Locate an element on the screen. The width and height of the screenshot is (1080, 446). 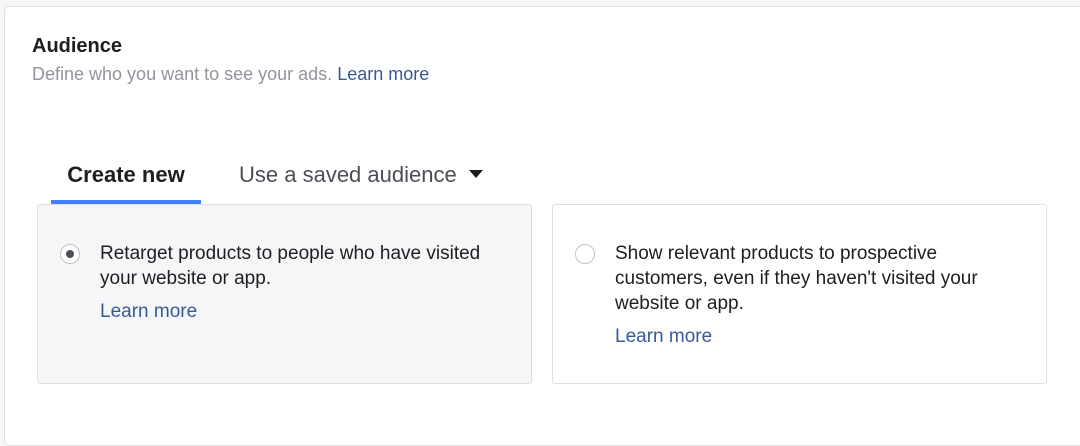
tab-saved-audience-label: Use a saved audience is located at coordinates (348, 174).